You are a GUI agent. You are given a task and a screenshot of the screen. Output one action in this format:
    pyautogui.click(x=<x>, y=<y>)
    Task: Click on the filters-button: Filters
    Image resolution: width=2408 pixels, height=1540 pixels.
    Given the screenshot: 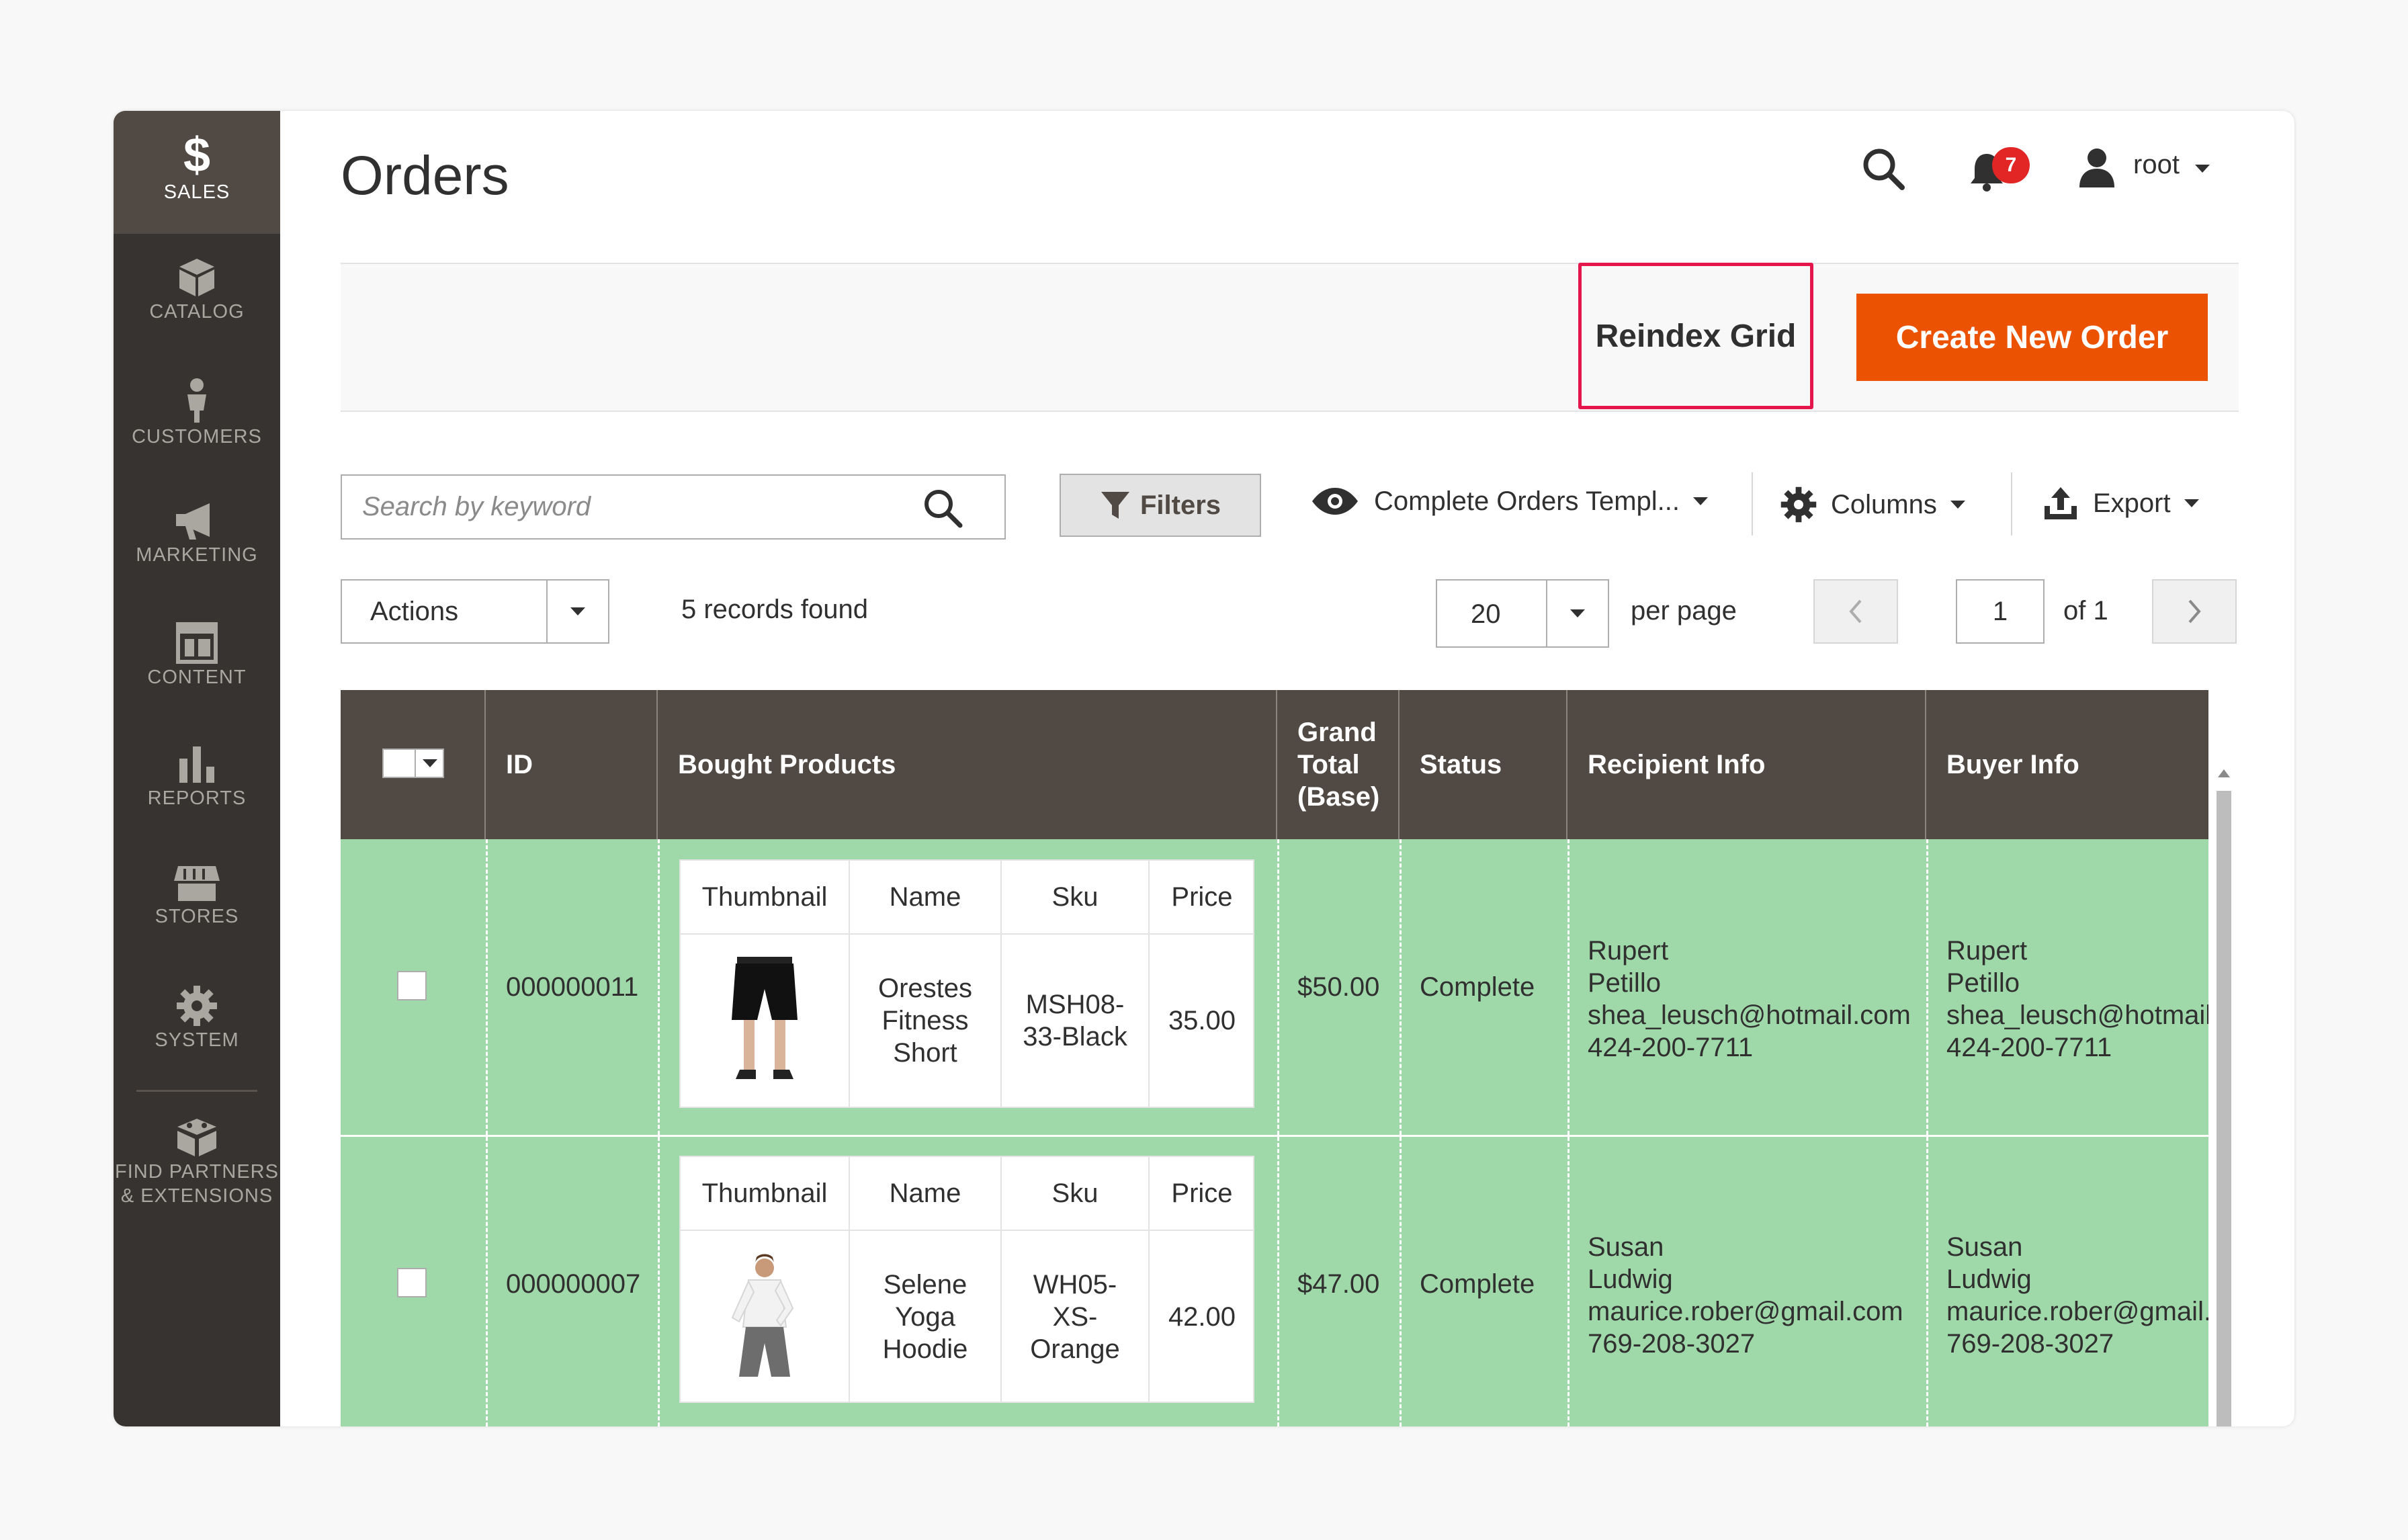 What is the action you would take?
    pyautogui.click(x=1160, y=505)
    